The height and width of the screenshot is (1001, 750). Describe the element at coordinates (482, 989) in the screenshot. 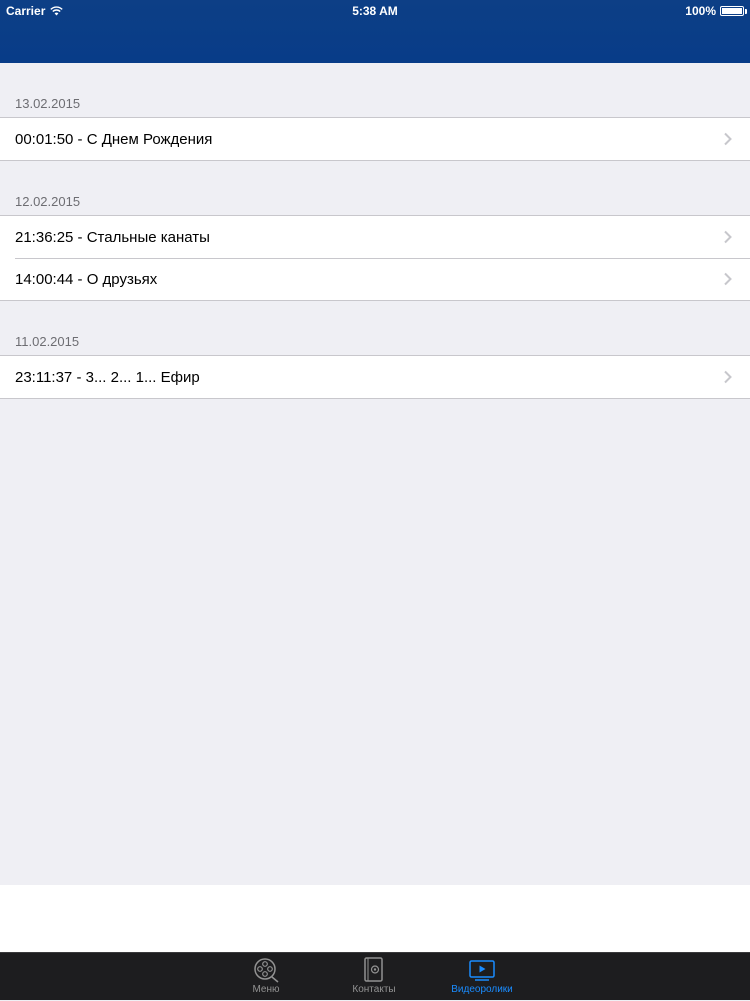

I see `tab-videos-label: Видеоролики` at that location.